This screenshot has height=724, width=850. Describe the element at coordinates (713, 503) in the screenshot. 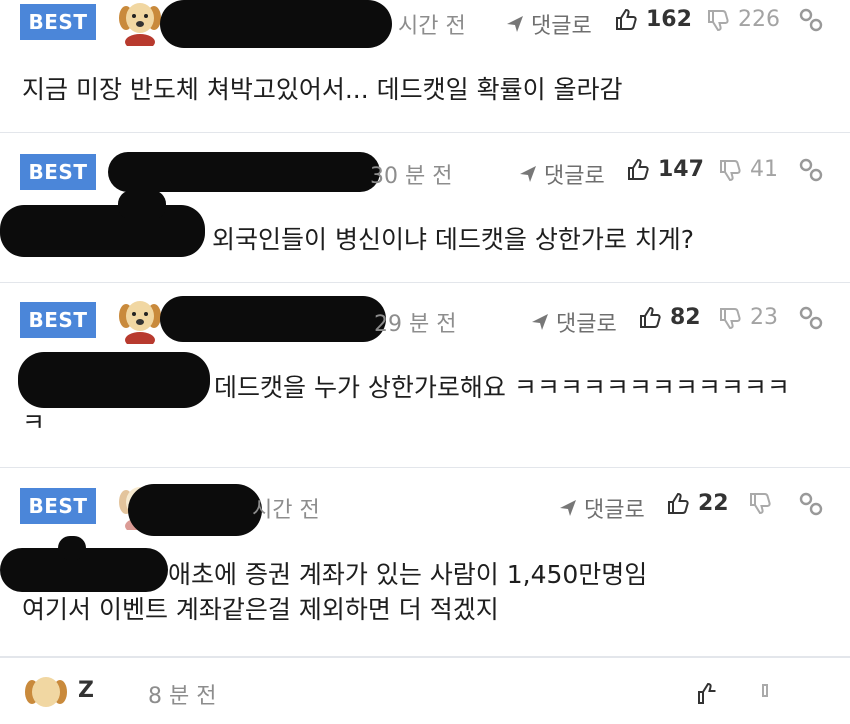

I see `like-count: 22` at that location.